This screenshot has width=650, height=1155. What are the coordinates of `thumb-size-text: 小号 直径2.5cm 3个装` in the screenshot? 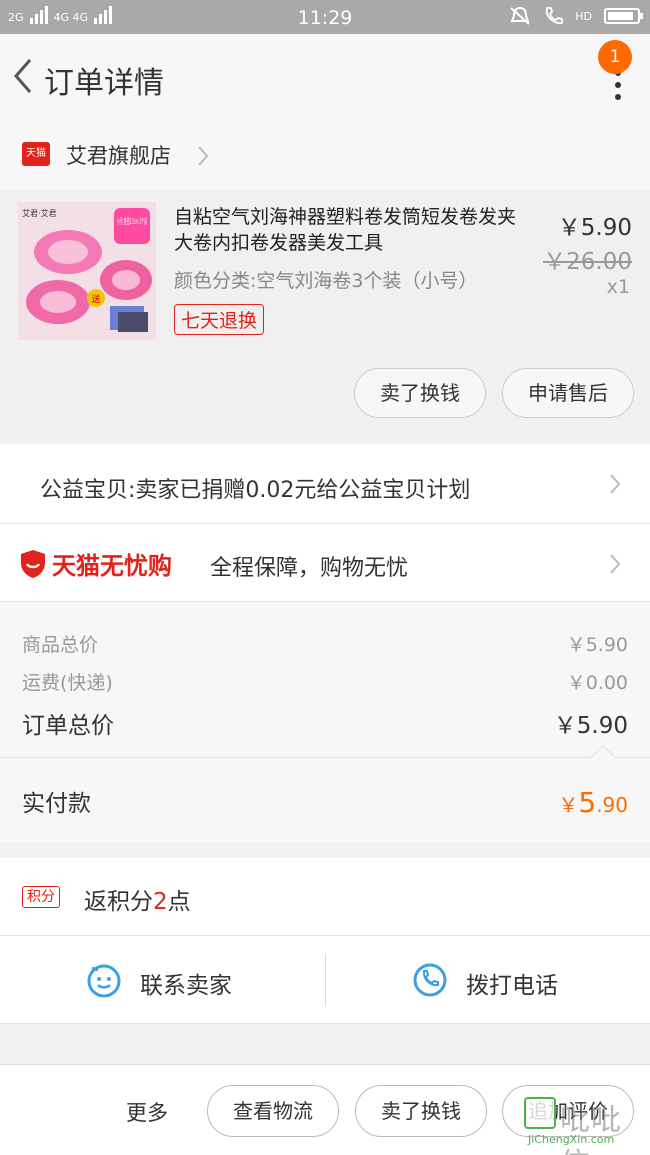 It's located at (132, 221).